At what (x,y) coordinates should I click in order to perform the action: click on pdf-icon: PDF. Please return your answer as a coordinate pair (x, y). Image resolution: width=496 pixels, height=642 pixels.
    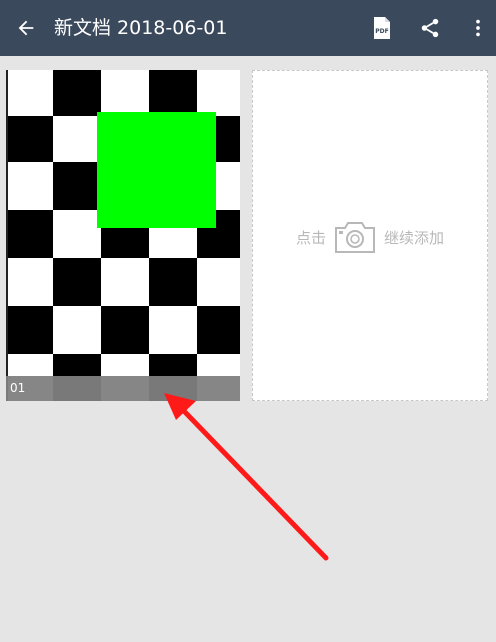
    Looking at the image, I should click on (382, 28).